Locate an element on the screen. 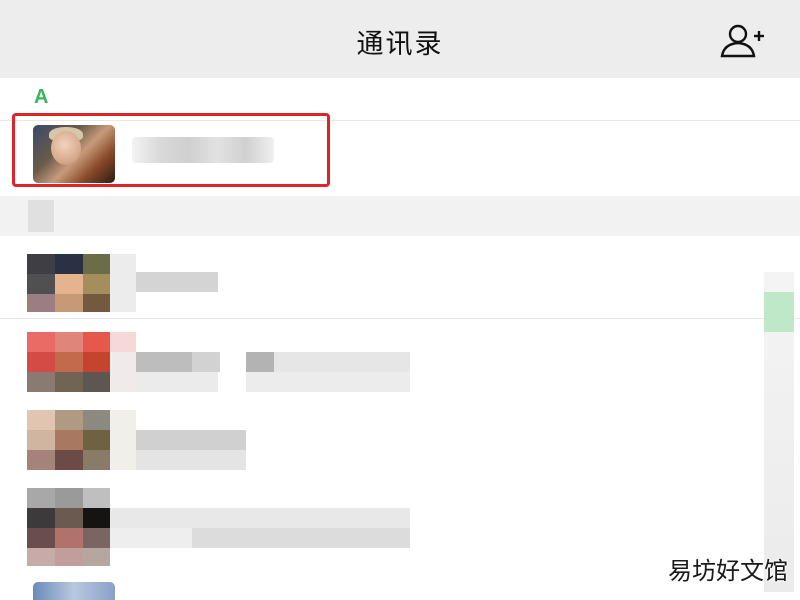  blurred-header-letter is located at coordinates (41, 216).